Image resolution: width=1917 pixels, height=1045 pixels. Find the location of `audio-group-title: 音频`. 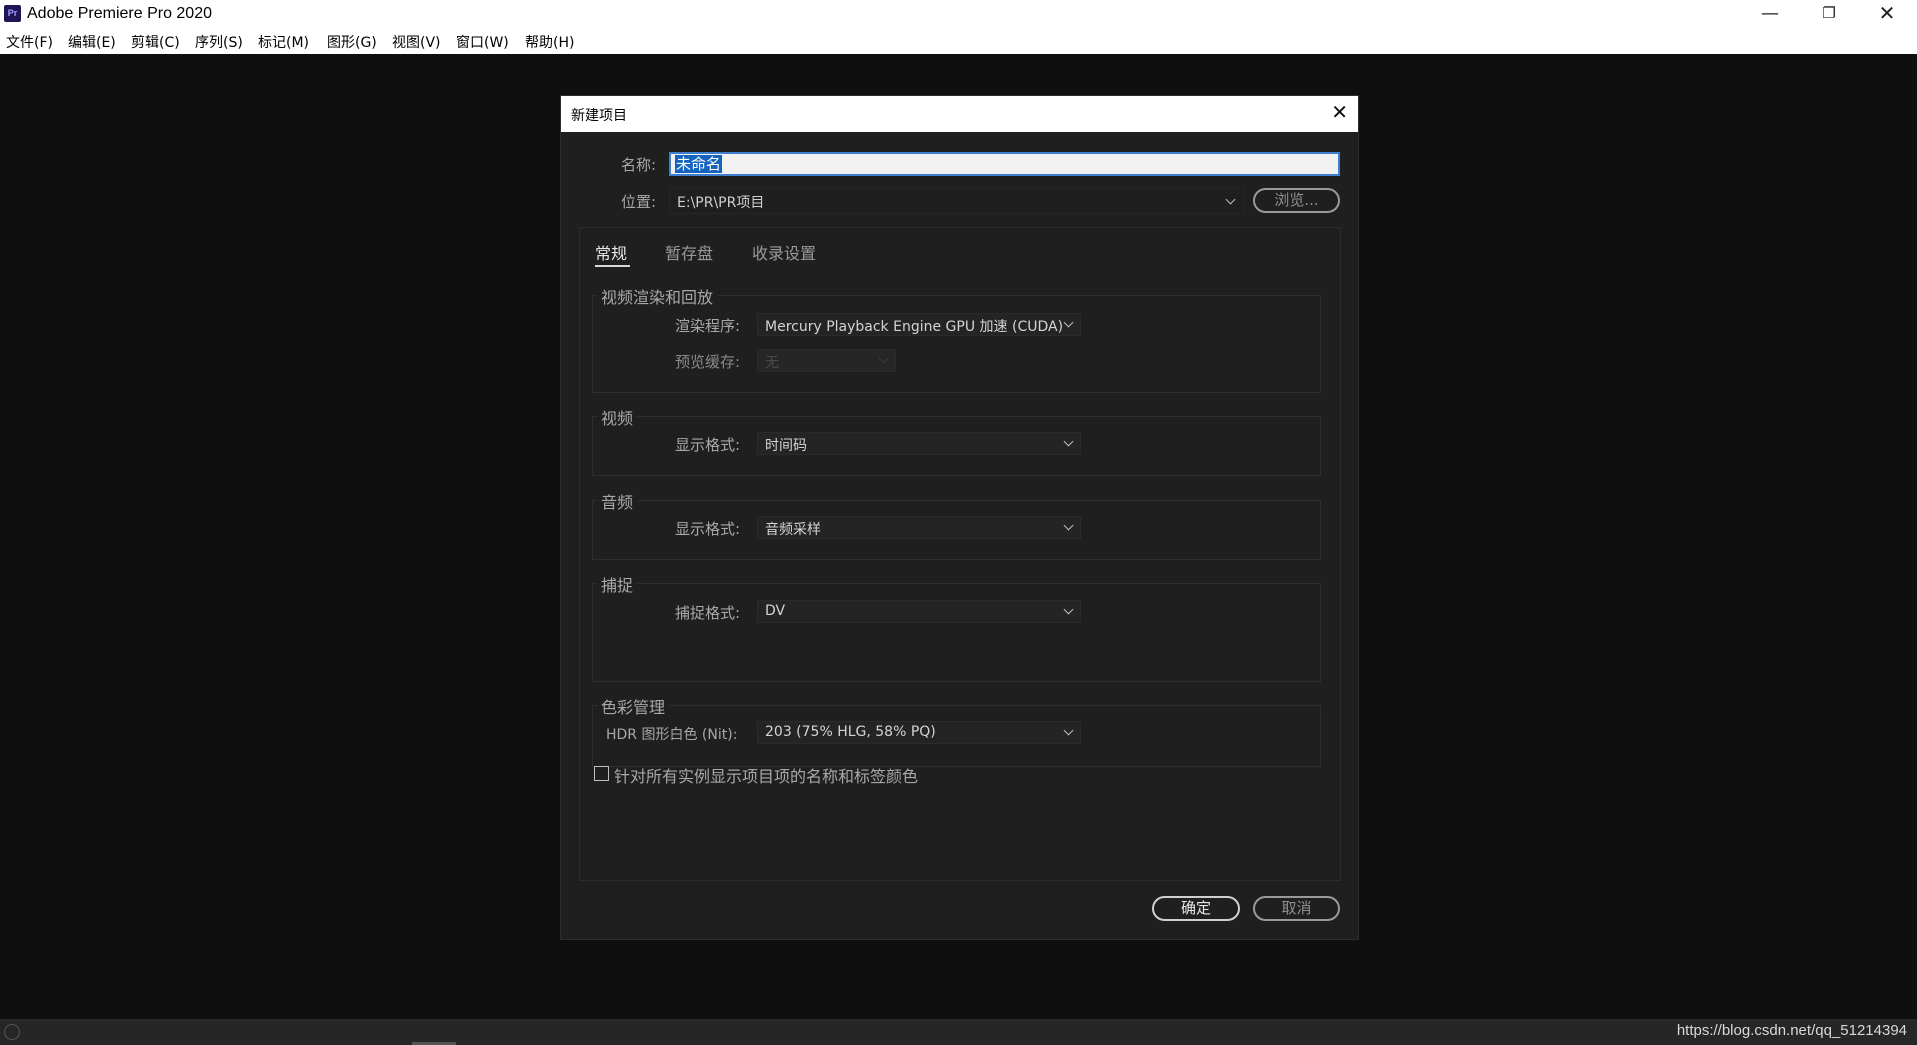

audio-group-title: 音频 is located at coordinates (617, 501).